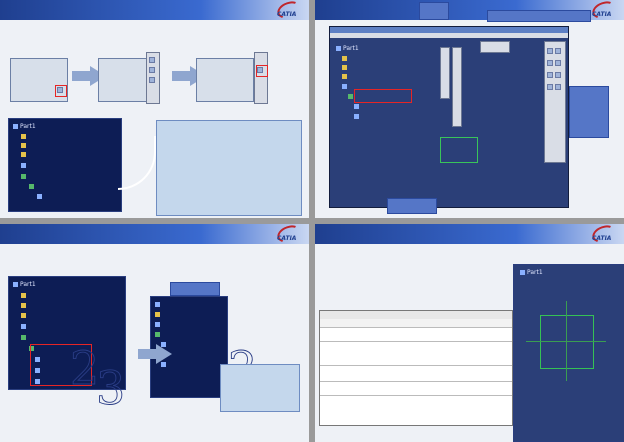 Image resolution: width=624 pixels, height=442 pixels. What do you see at coordinates (137, 163) in the screenshot?
I see `callout-connector` at bounding box center [137, 163].